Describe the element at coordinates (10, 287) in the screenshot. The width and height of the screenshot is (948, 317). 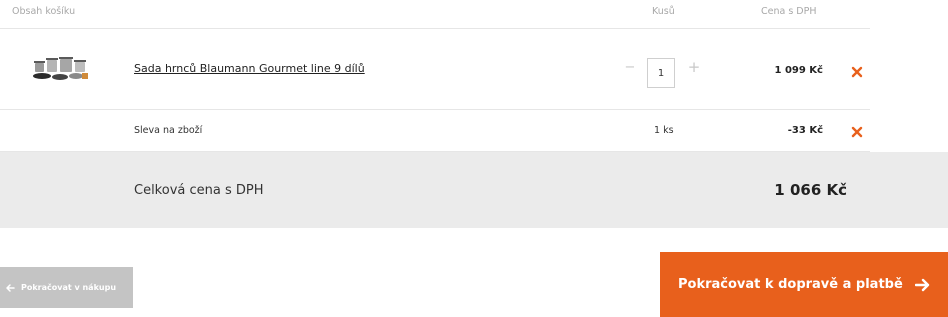
I see `arrow-left-icon` at that location.